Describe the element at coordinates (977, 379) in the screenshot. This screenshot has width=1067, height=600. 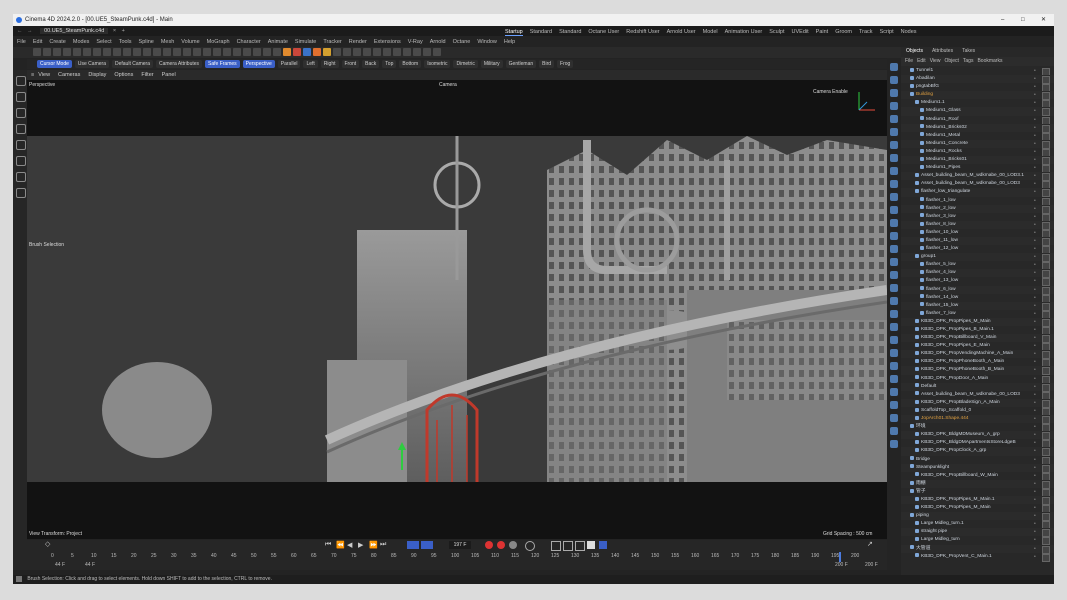
I see `object-row: KB3D_DPK_PropDoor_A_Main •` at that location.